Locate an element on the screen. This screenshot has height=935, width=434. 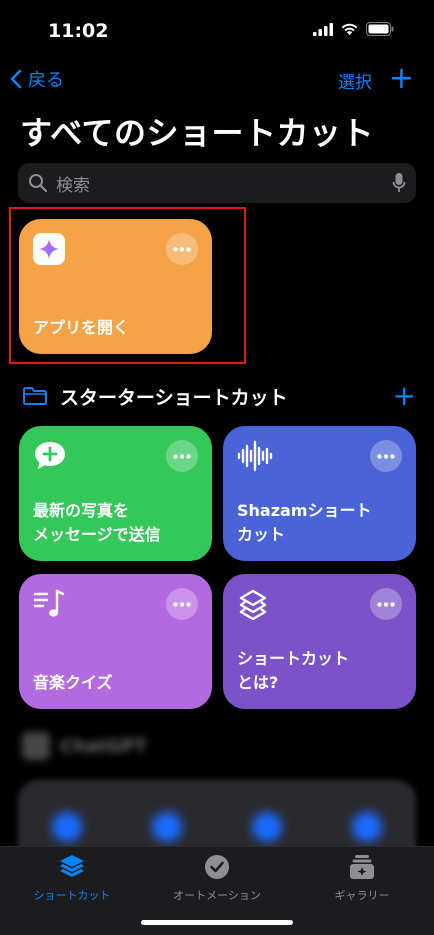
sparkle-app-icon is located at coordinates (49, 249).